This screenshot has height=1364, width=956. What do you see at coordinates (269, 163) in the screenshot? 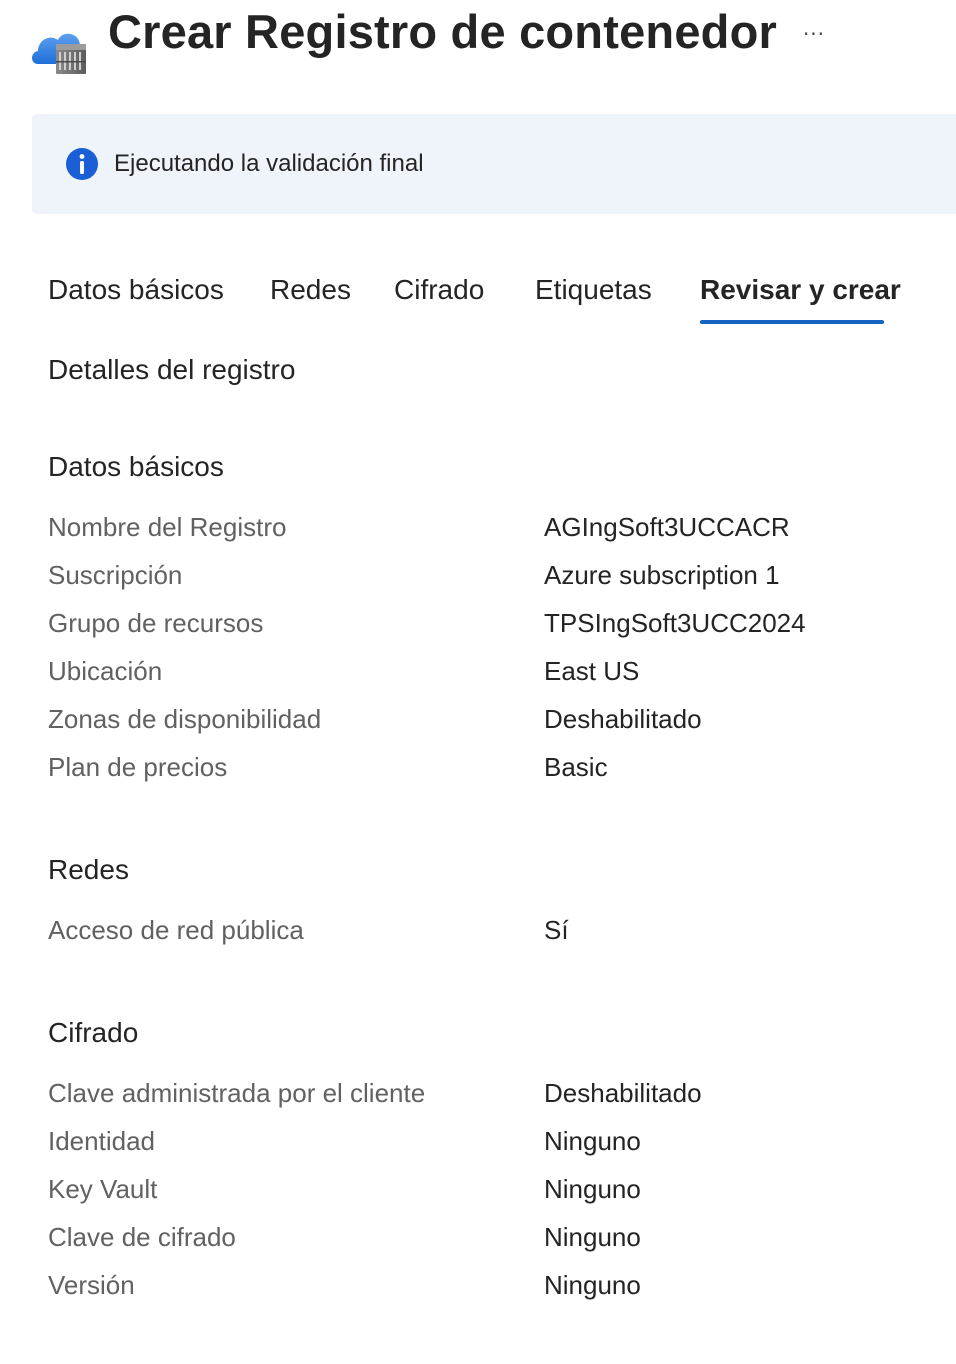
I see `banner-message: Ejecutando la validación final` at bounding box center [269, 163].